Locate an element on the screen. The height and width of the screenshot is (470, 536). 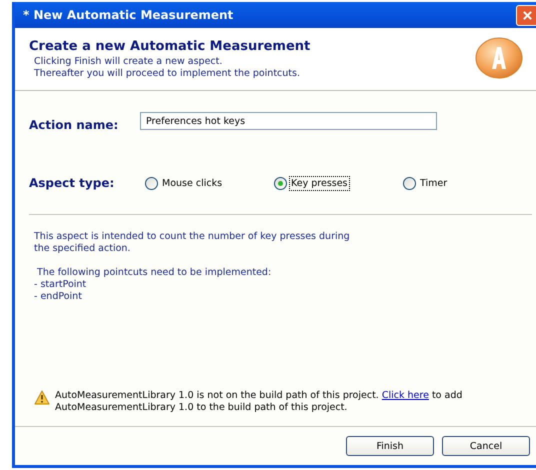
close-button is located at coordinates (526, 15).